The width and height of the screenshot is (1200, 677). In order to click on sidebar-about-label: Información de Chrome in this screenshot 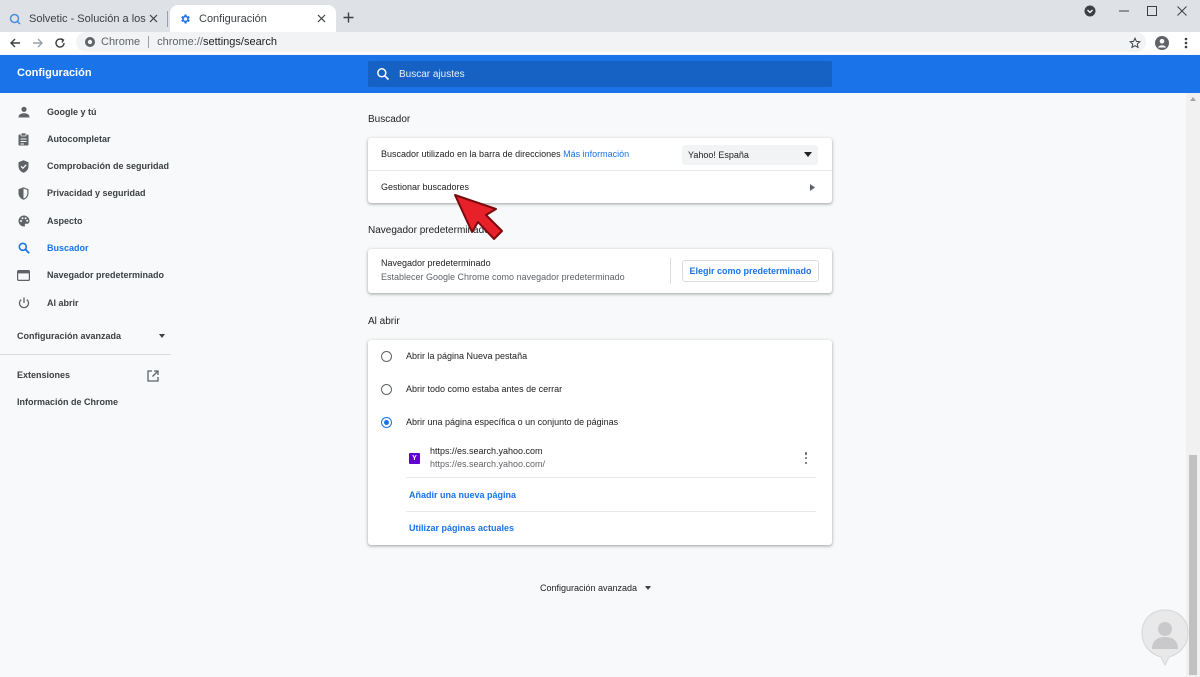, I will do `click(68, 402)`.